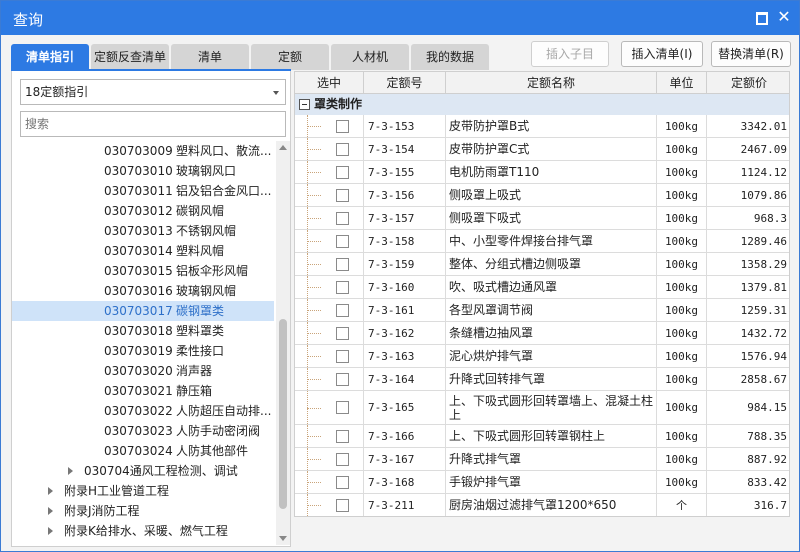 The image size is (800, 552). Describe the element at coordinates (551, 333) in the screenshot. I see `quota-name: 条缝槽边抽风罩` at that location.